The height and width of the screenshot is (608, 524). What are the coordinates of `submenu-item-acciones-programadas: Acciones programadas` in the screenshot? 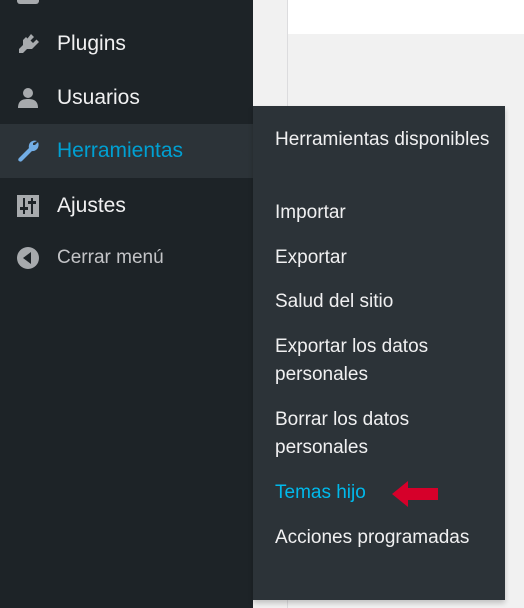 It's located at (385, 538).